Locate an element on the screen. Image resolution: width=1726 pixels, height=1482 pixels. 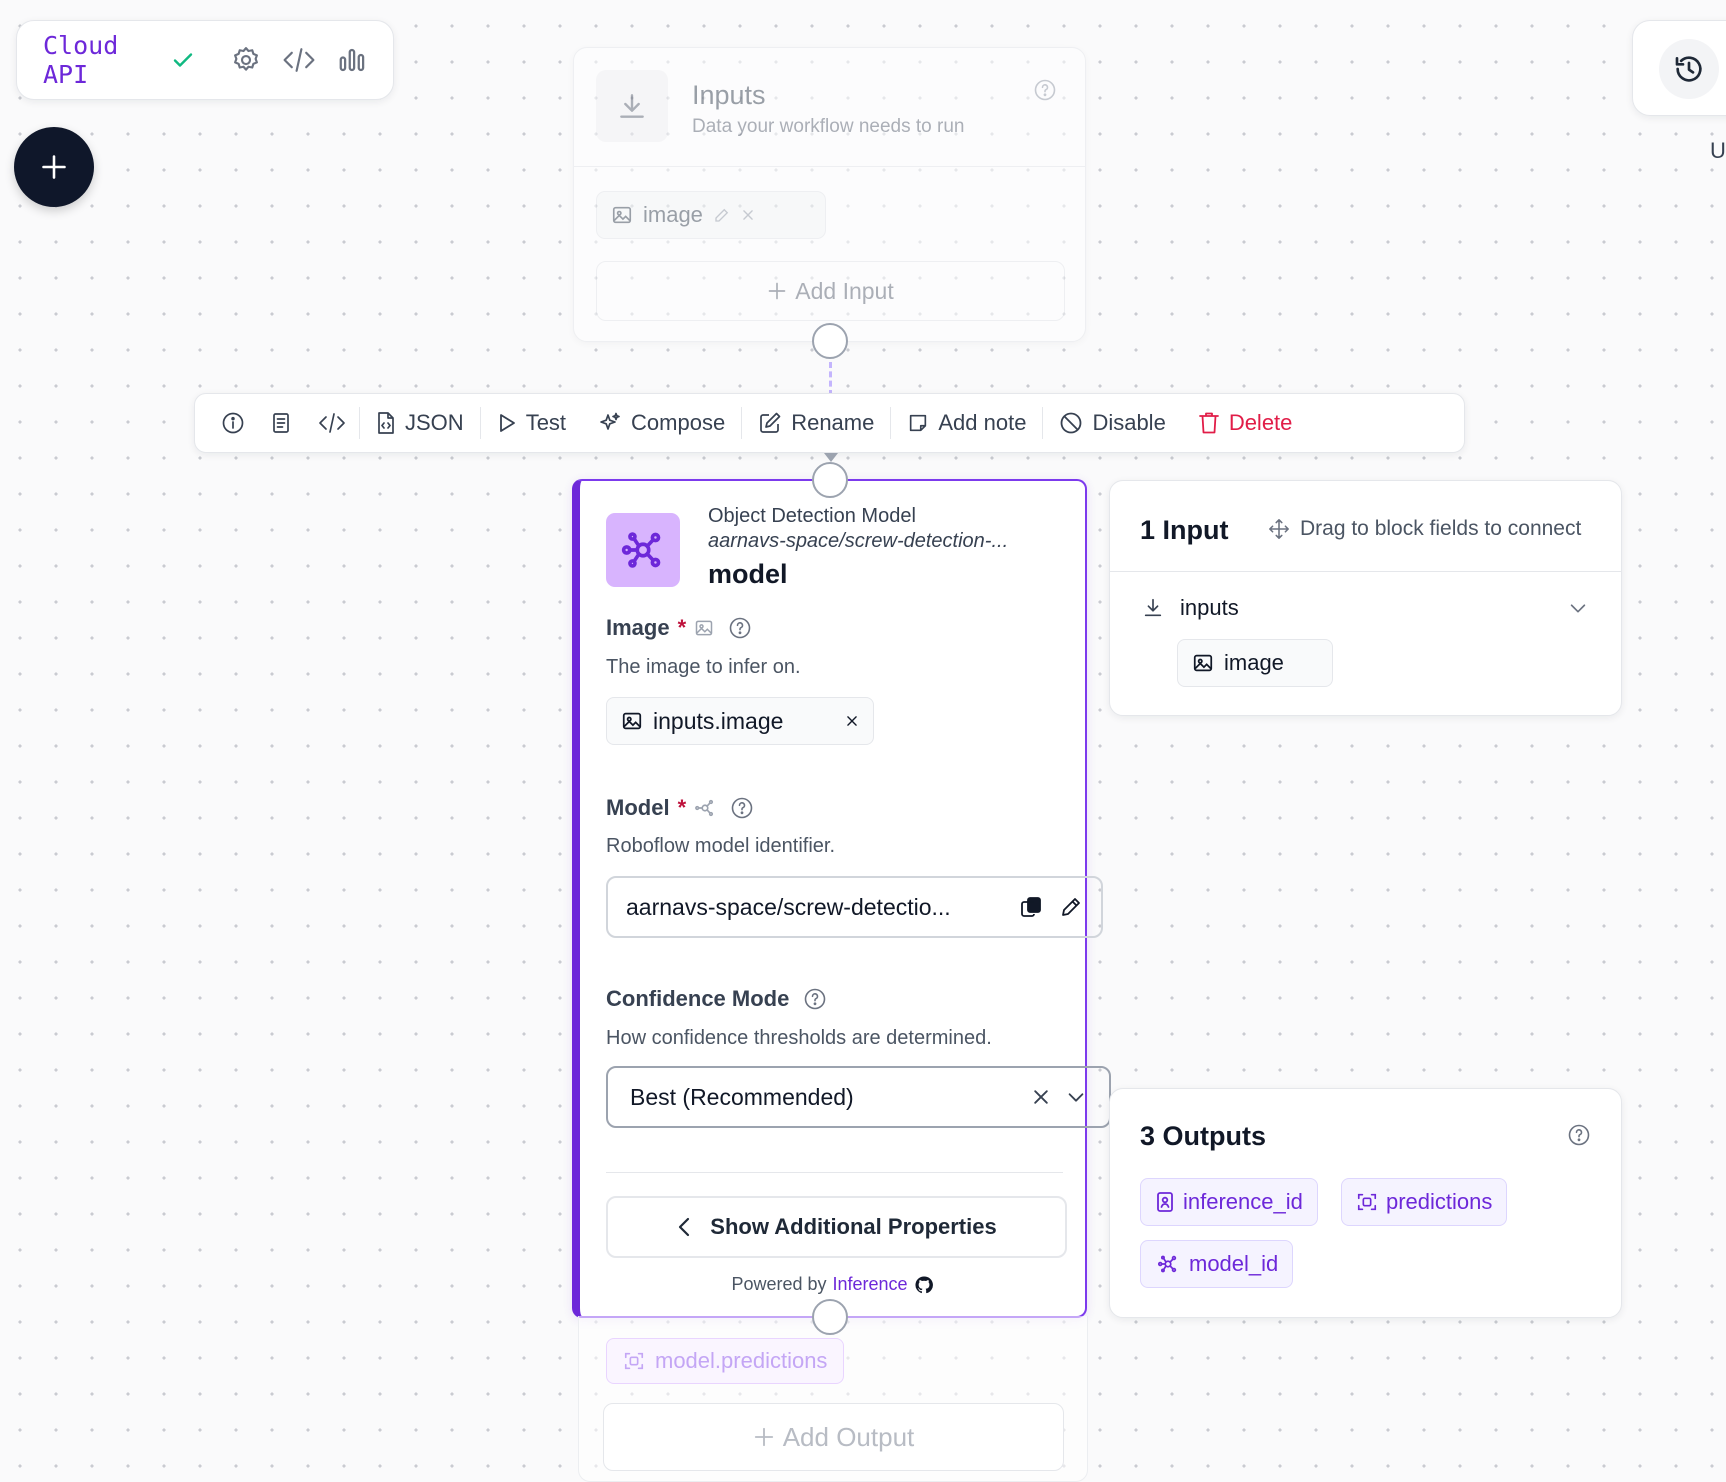
compose-label: Compose is located at coordinates (678, 422).